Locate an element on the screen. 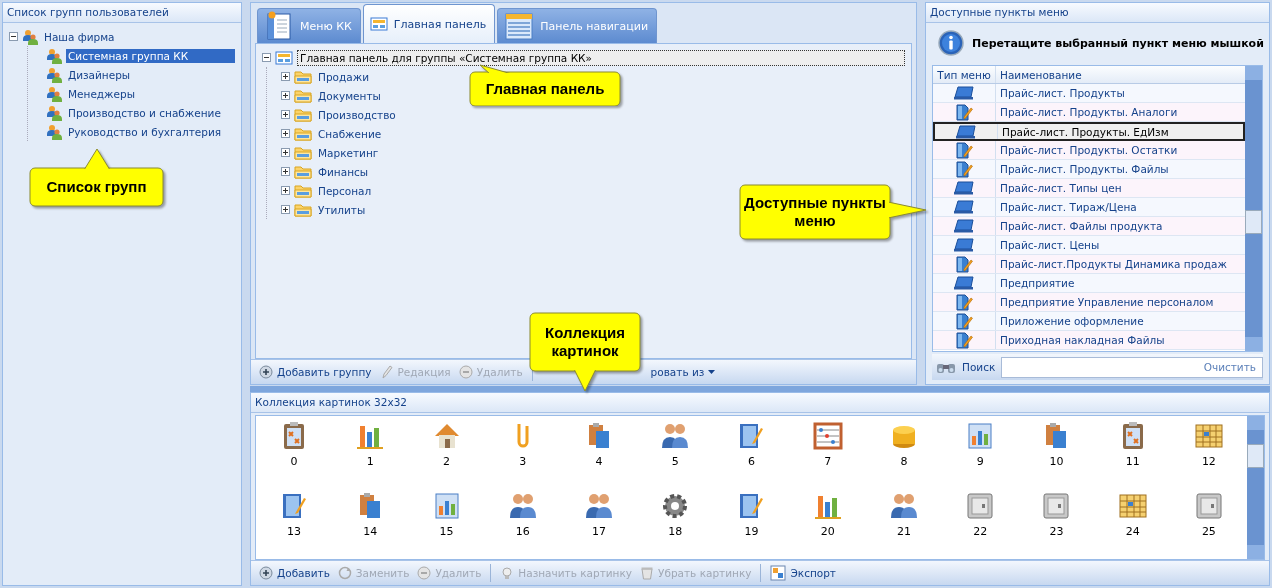 This screenshot has width=1272, height=588. table-row: Приходная накладная Файлы is located at coordinates (1089, 340).